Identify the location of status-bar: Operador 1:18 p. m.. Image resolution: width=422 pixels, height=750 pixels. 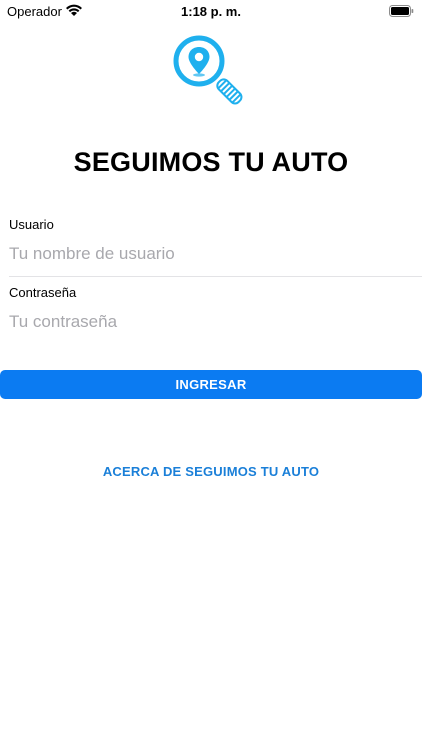
(211, 11).